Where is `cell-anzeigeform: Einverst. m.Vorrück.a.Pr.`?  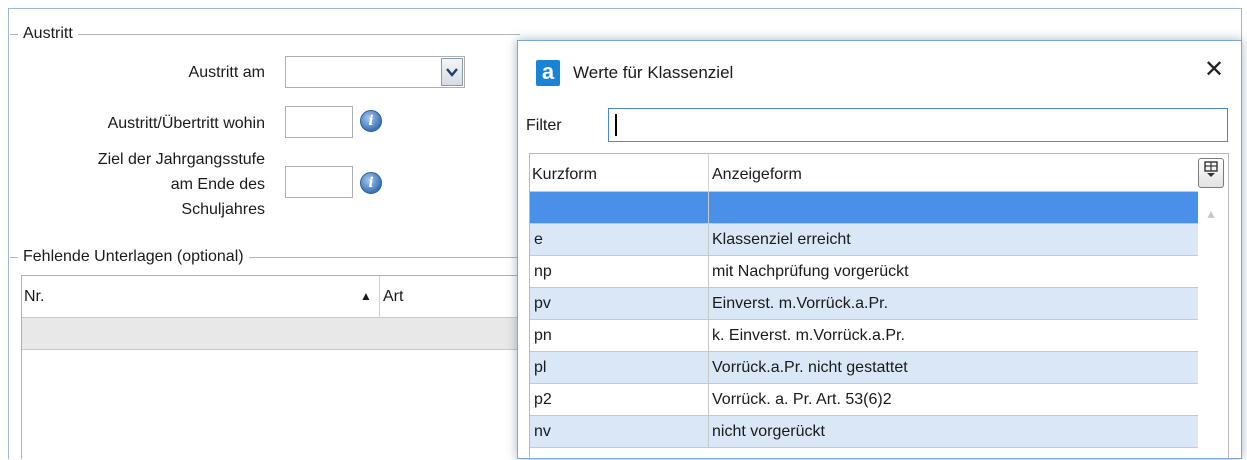
cell-anzeigeform: Einverst. m.Vorrück.a.Pr. is located at coordinates (800, 303).